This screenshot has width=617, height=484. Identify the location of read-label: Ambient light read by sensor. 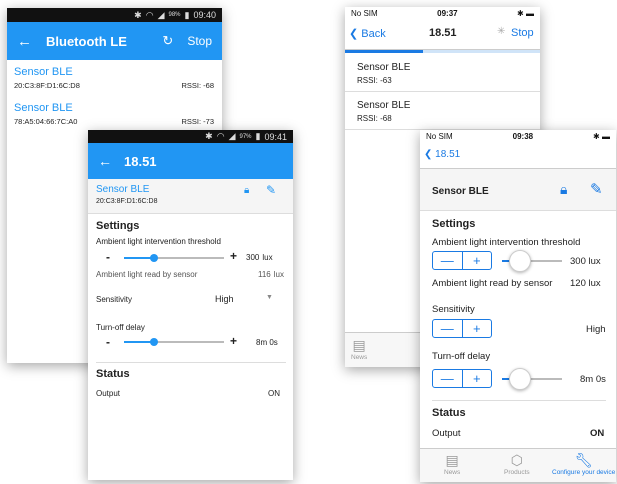
(492, 283).